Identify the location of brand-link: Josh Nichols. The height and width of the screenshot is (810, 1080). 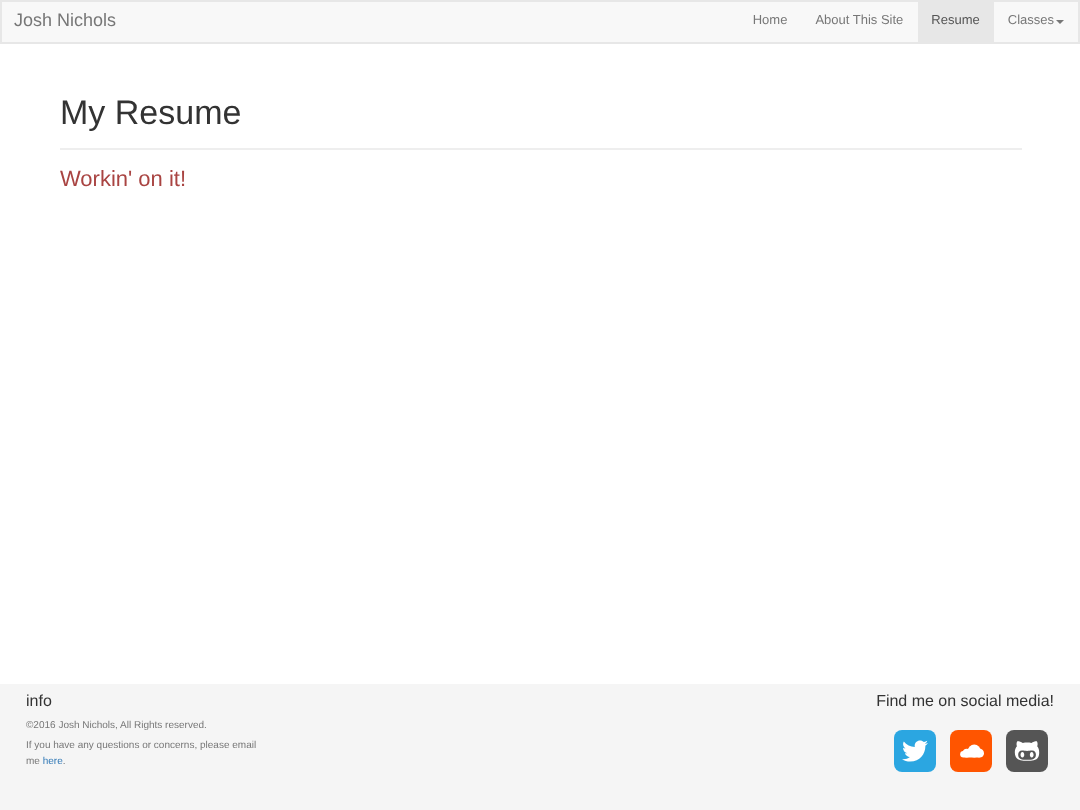
(59, 22).